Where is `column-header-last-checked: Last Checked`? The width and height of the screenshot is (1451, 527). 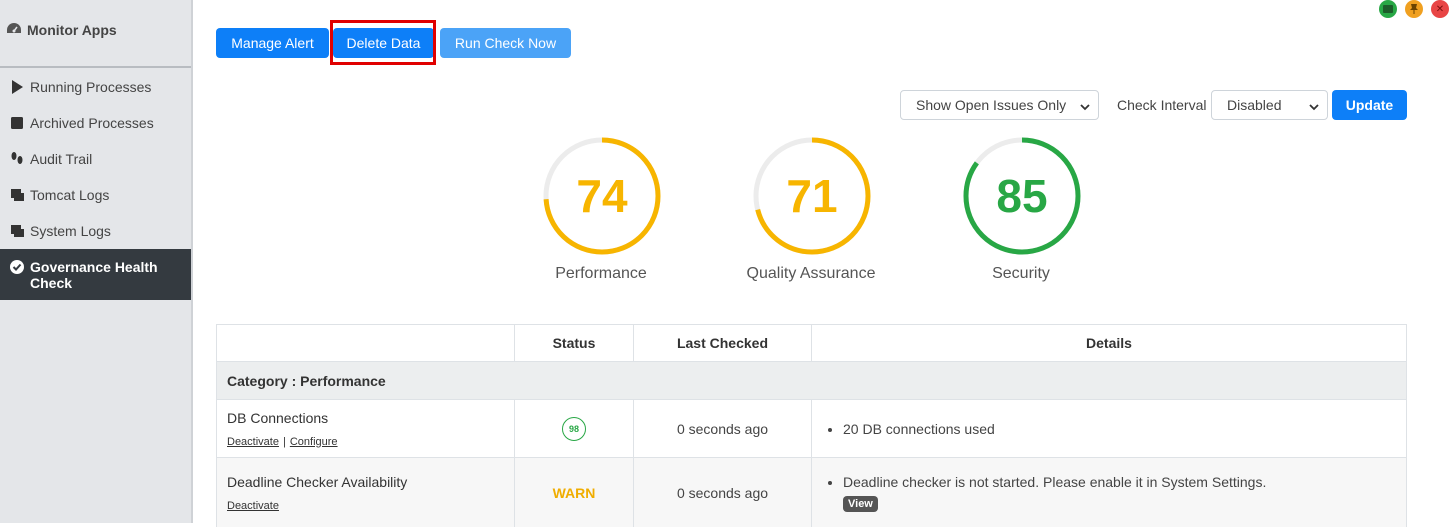 column-header-last-checked: Last Checked is located at coordinates (723, 343).